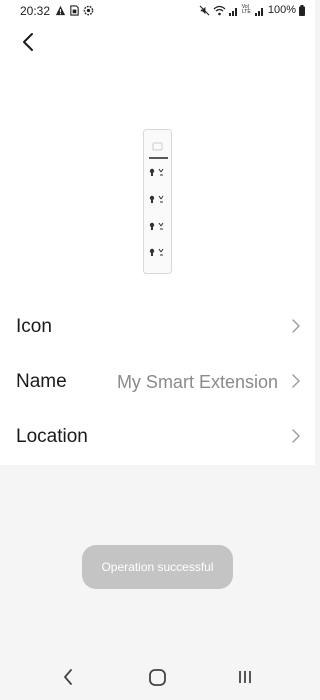 The image size is (320, 700). I want to click on nav-recents-button, so click(245, 677).